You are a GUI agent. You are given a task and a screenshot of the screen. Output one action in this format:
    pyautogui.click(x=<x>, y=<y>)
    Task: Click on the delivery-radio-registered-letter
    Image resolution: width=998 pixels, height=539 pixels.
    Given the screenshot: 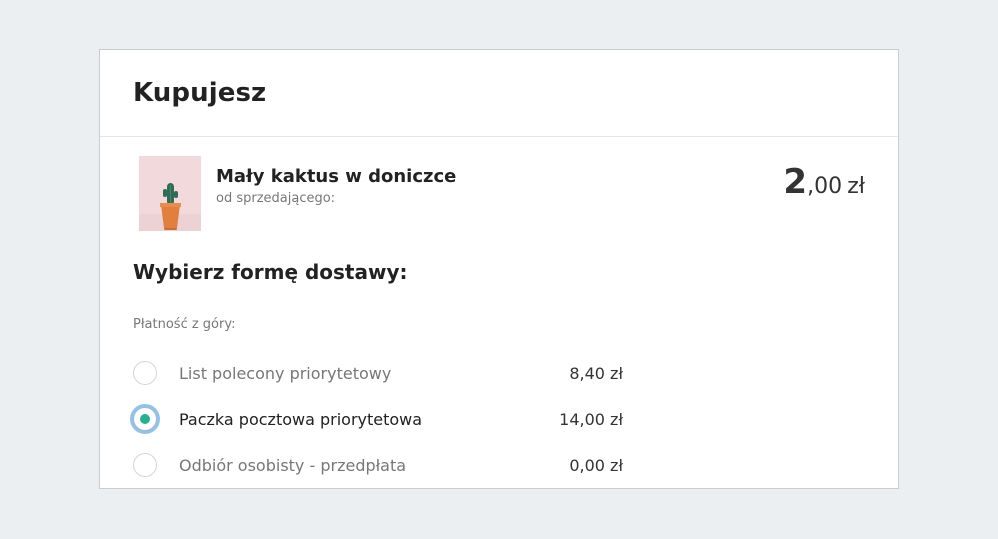 What is the action you would take?
    pyautogui.click(x=145, y=373)
    